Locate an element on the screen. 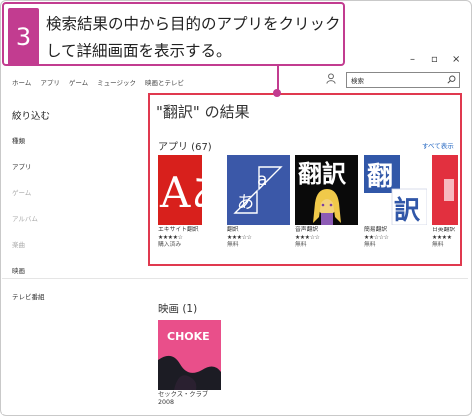 The width and height of the screenshot is (472, 416). app-meta-3: 音声翻訳 ★★★☆☆ 無料 is located at coordinates (327, 238).